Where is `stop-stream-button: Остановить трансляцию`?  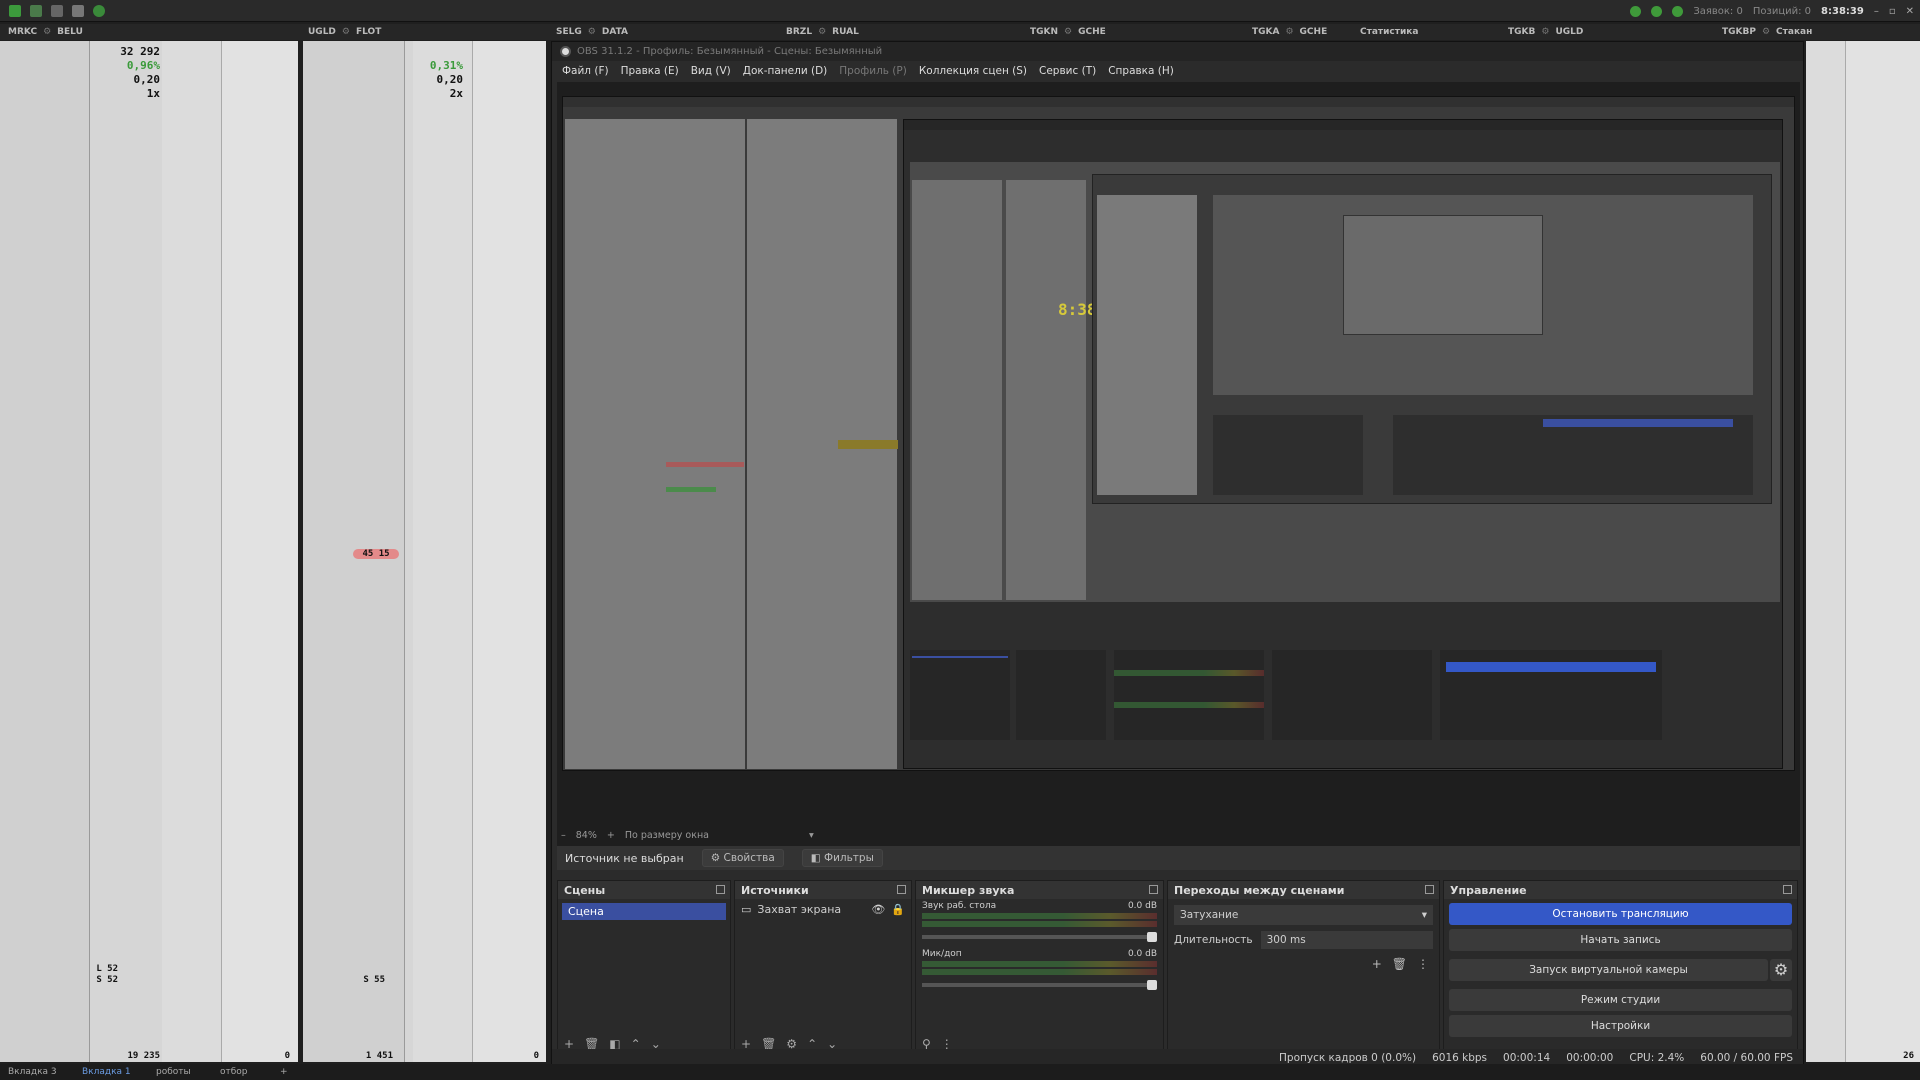 stop-stream-button: Остановить трансляцию is located at coordinates (1620, 914).